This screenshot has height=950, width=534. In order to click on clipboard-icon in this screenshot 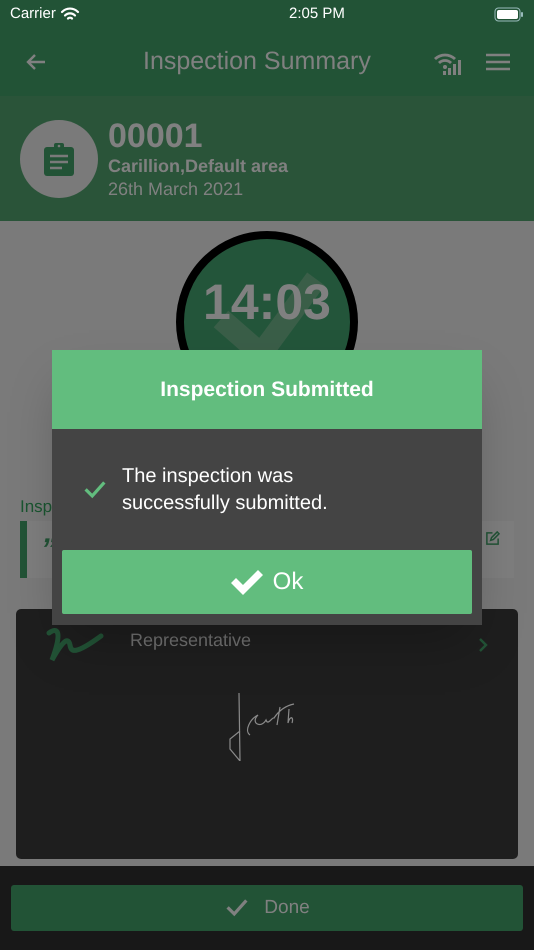, I will do `click(59, 159)`.